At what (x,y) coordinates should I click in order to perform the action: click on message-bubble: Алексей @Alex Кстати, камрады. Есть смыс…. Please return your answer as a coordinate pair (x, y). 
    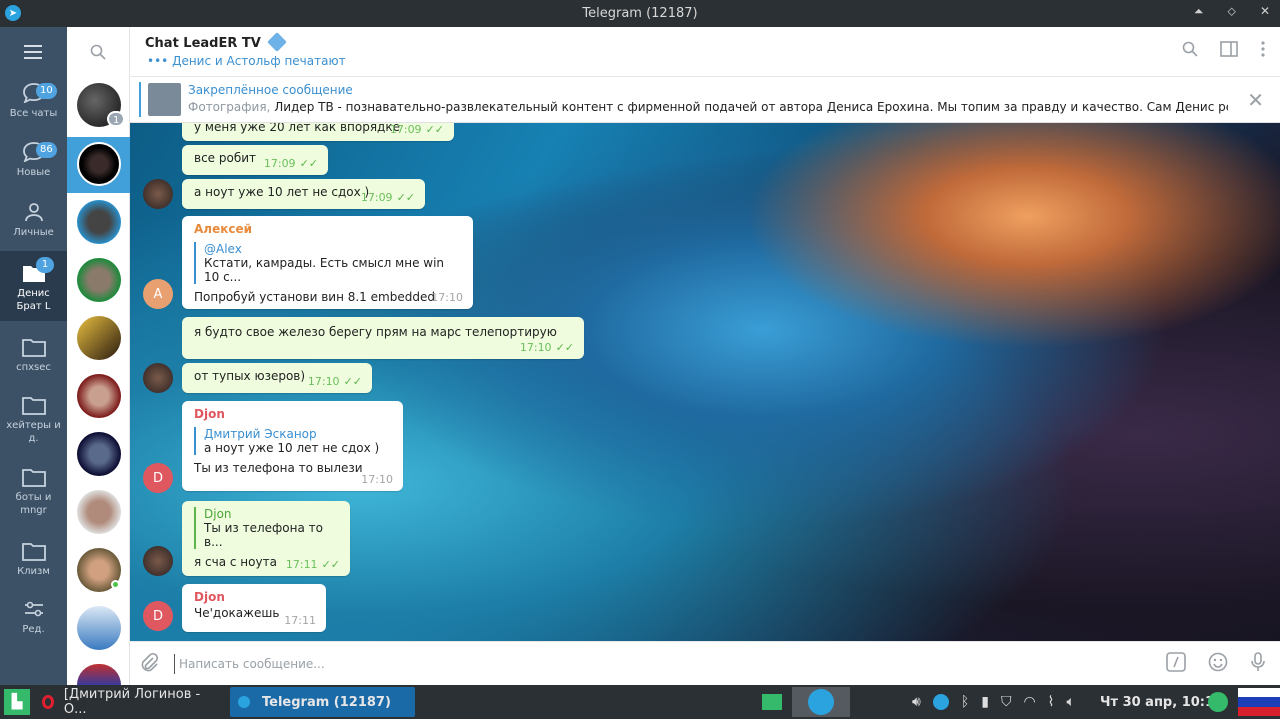
    Looking at the image, I should click on (327, 262).